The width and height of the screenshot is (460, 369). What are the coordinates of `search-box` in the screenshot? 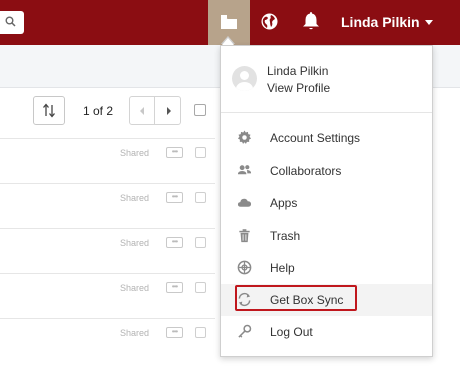 It's located at (12, 22).